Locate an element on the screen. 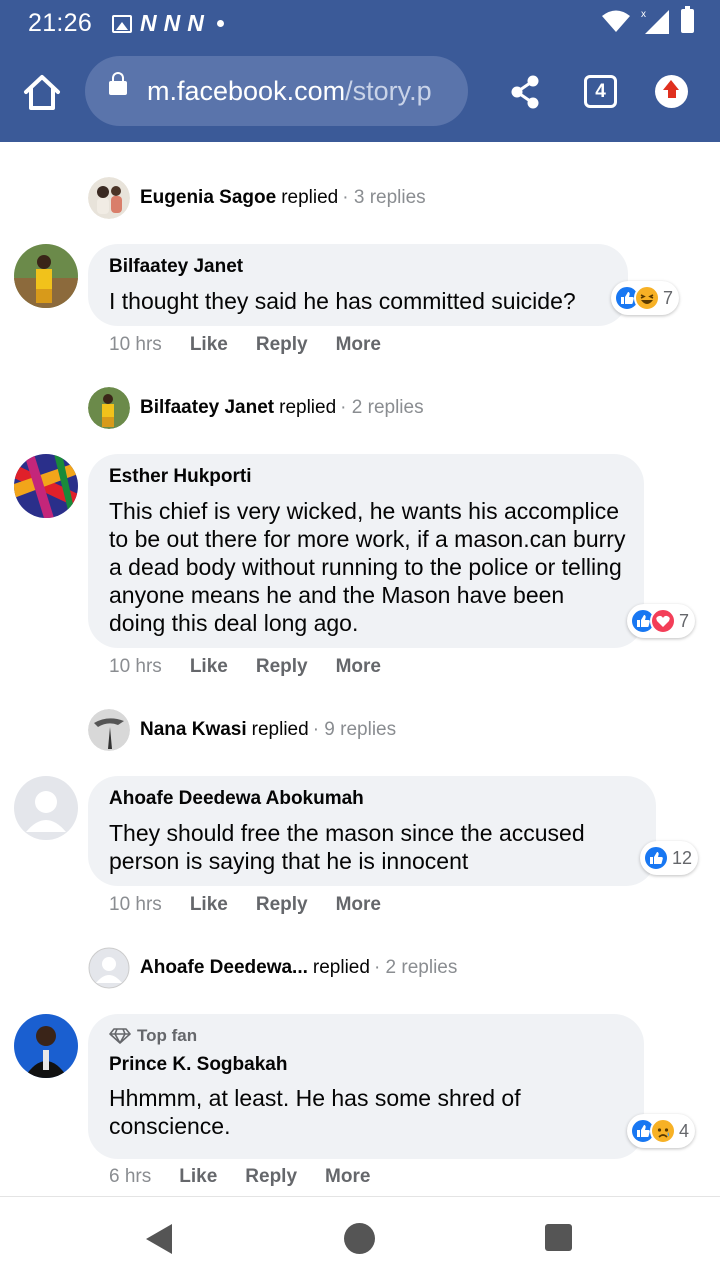 This screenshot has width=720, height=1280. status-bar: 21:26 N N N x is located at coordinates (360, 22).